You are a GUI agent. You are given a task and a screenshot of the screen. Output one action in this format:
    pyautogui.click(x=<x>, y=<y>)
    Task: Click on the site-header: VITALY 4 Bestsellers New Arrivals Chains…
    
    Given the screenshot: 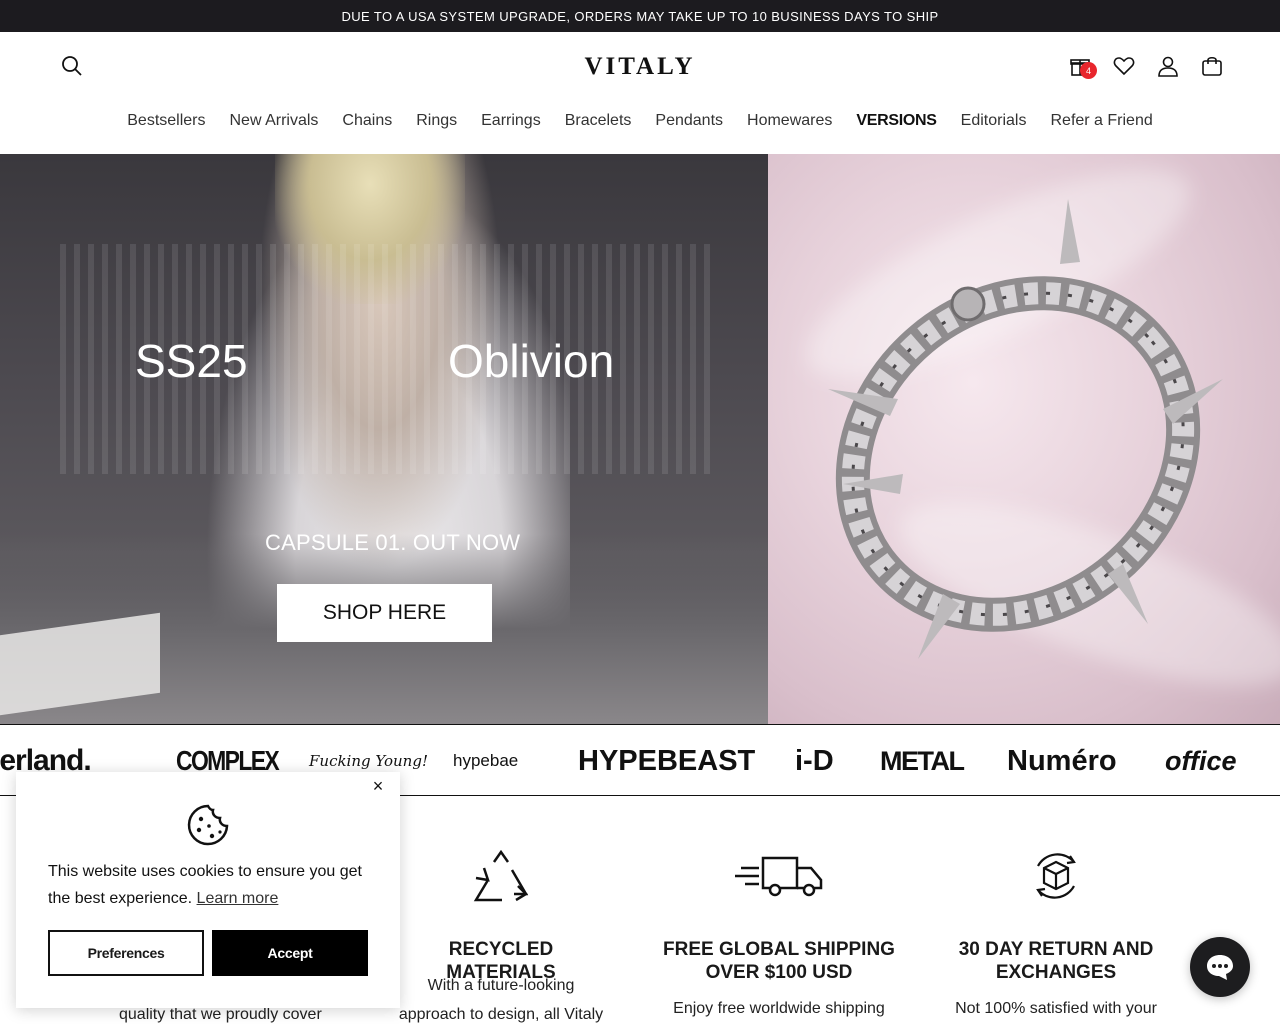 What is the action you would take?
    pyautogui.click(x=640, y=93)
    